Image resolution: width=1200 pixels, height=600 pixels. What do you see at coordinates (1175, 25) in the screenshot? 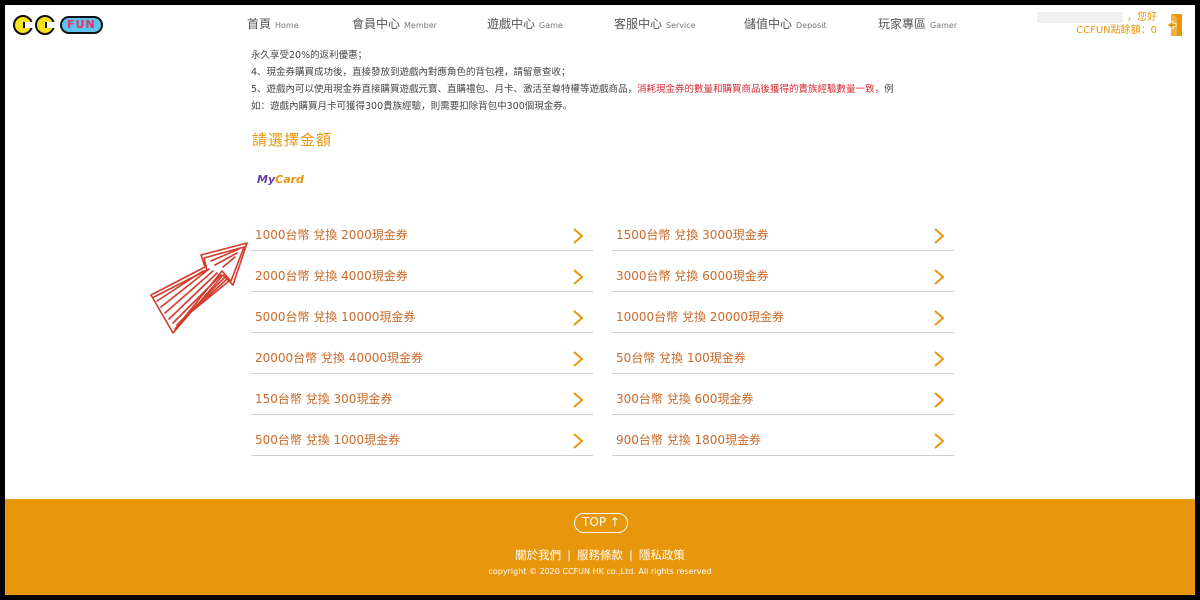
I see `logout-door-icon` at bounding box center [1175, 25].